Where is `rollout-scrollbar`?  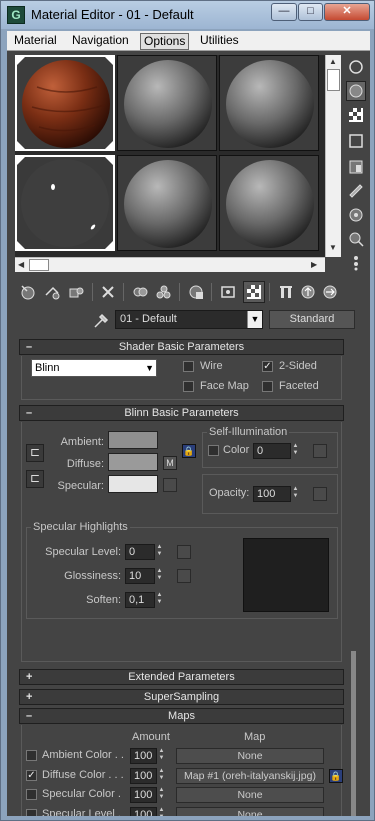 rollout-scrollbar is located at coordinates (355, 575).